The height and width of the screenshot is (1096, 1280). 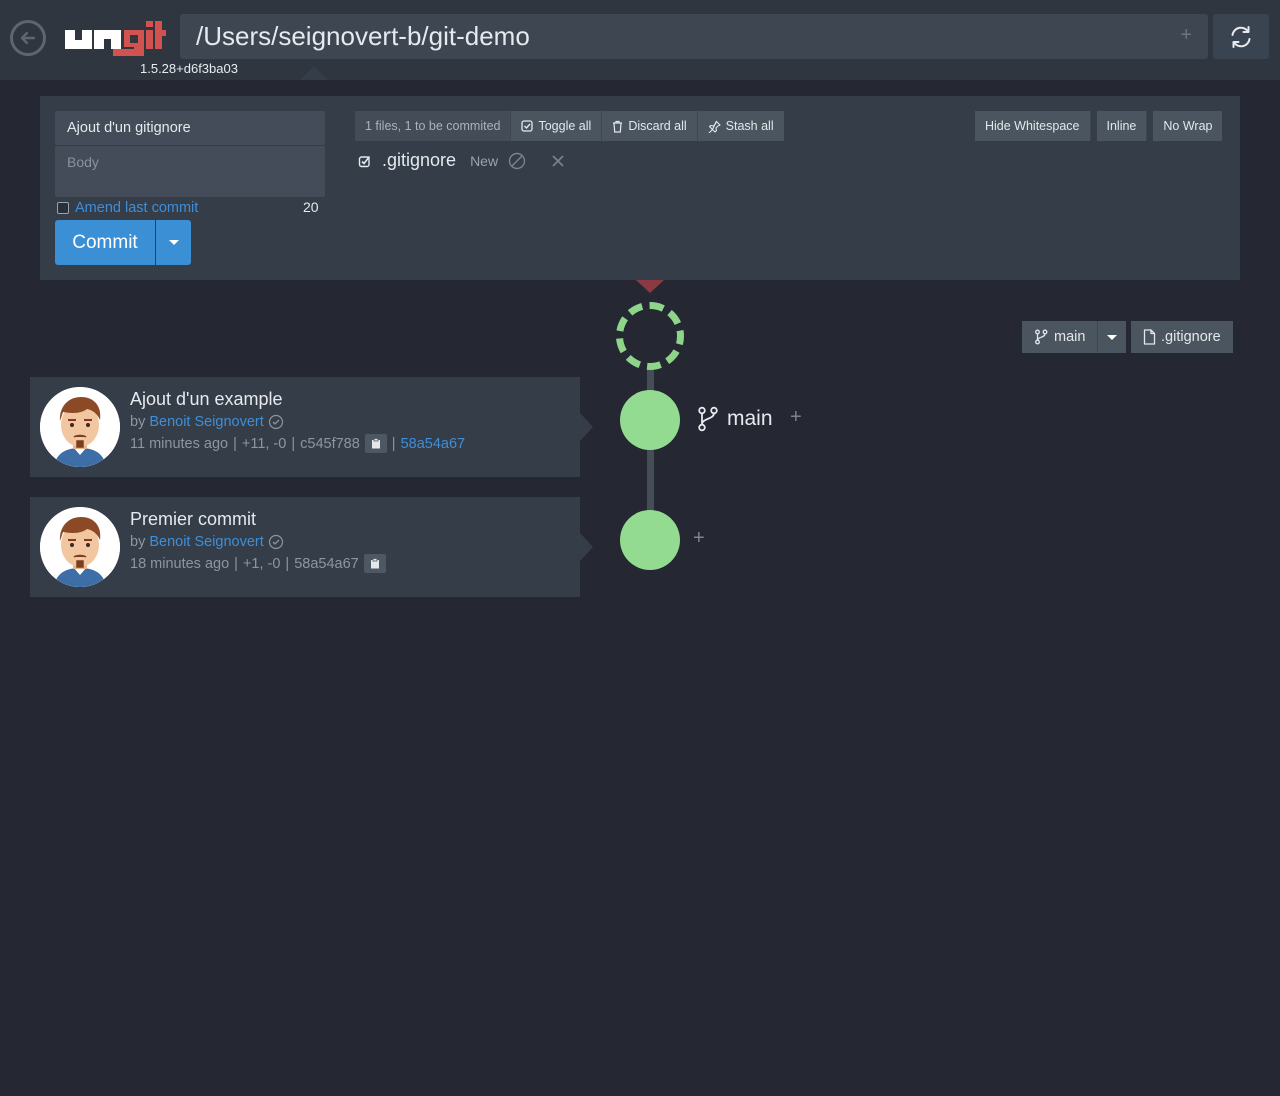 I want to click on branch-dropdown-button, so click(x=1112, y=337).